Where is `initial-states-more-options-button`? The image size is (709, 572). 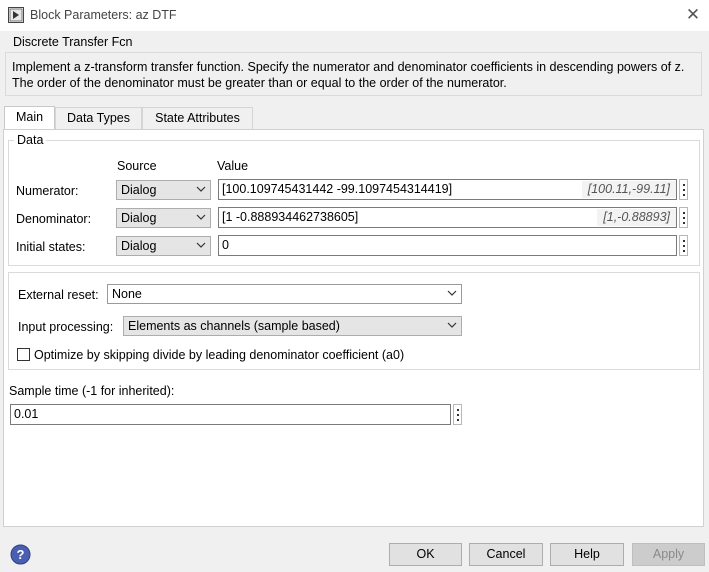
initial-states-more-options-button is located at coordinates (683, 245).